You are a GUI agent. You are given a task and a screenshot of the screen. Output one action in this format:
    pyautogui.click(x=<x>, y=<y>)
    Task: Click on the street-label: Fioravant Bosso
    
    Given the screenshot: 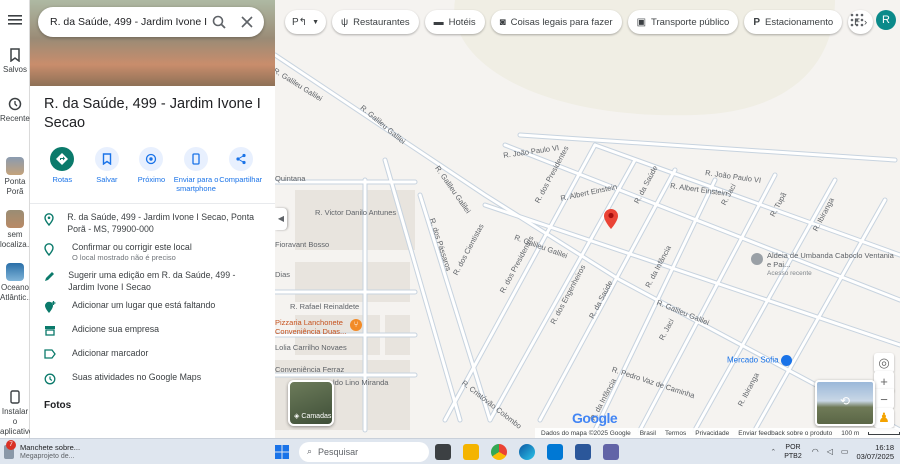 What is the action you would take?
    pyautogui.click(x=302, y=244)
    